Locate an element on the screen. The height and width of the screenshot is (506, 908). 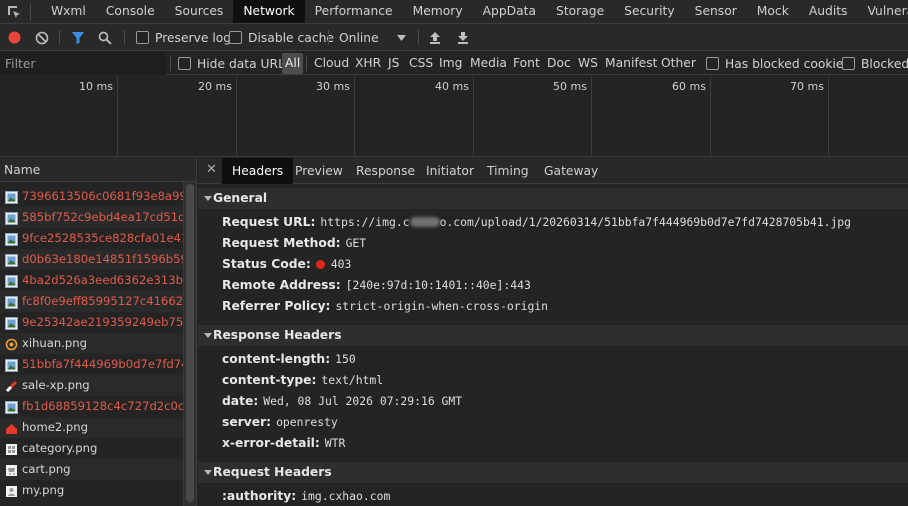
tab-security: Security is located at coordinates (649, 11).